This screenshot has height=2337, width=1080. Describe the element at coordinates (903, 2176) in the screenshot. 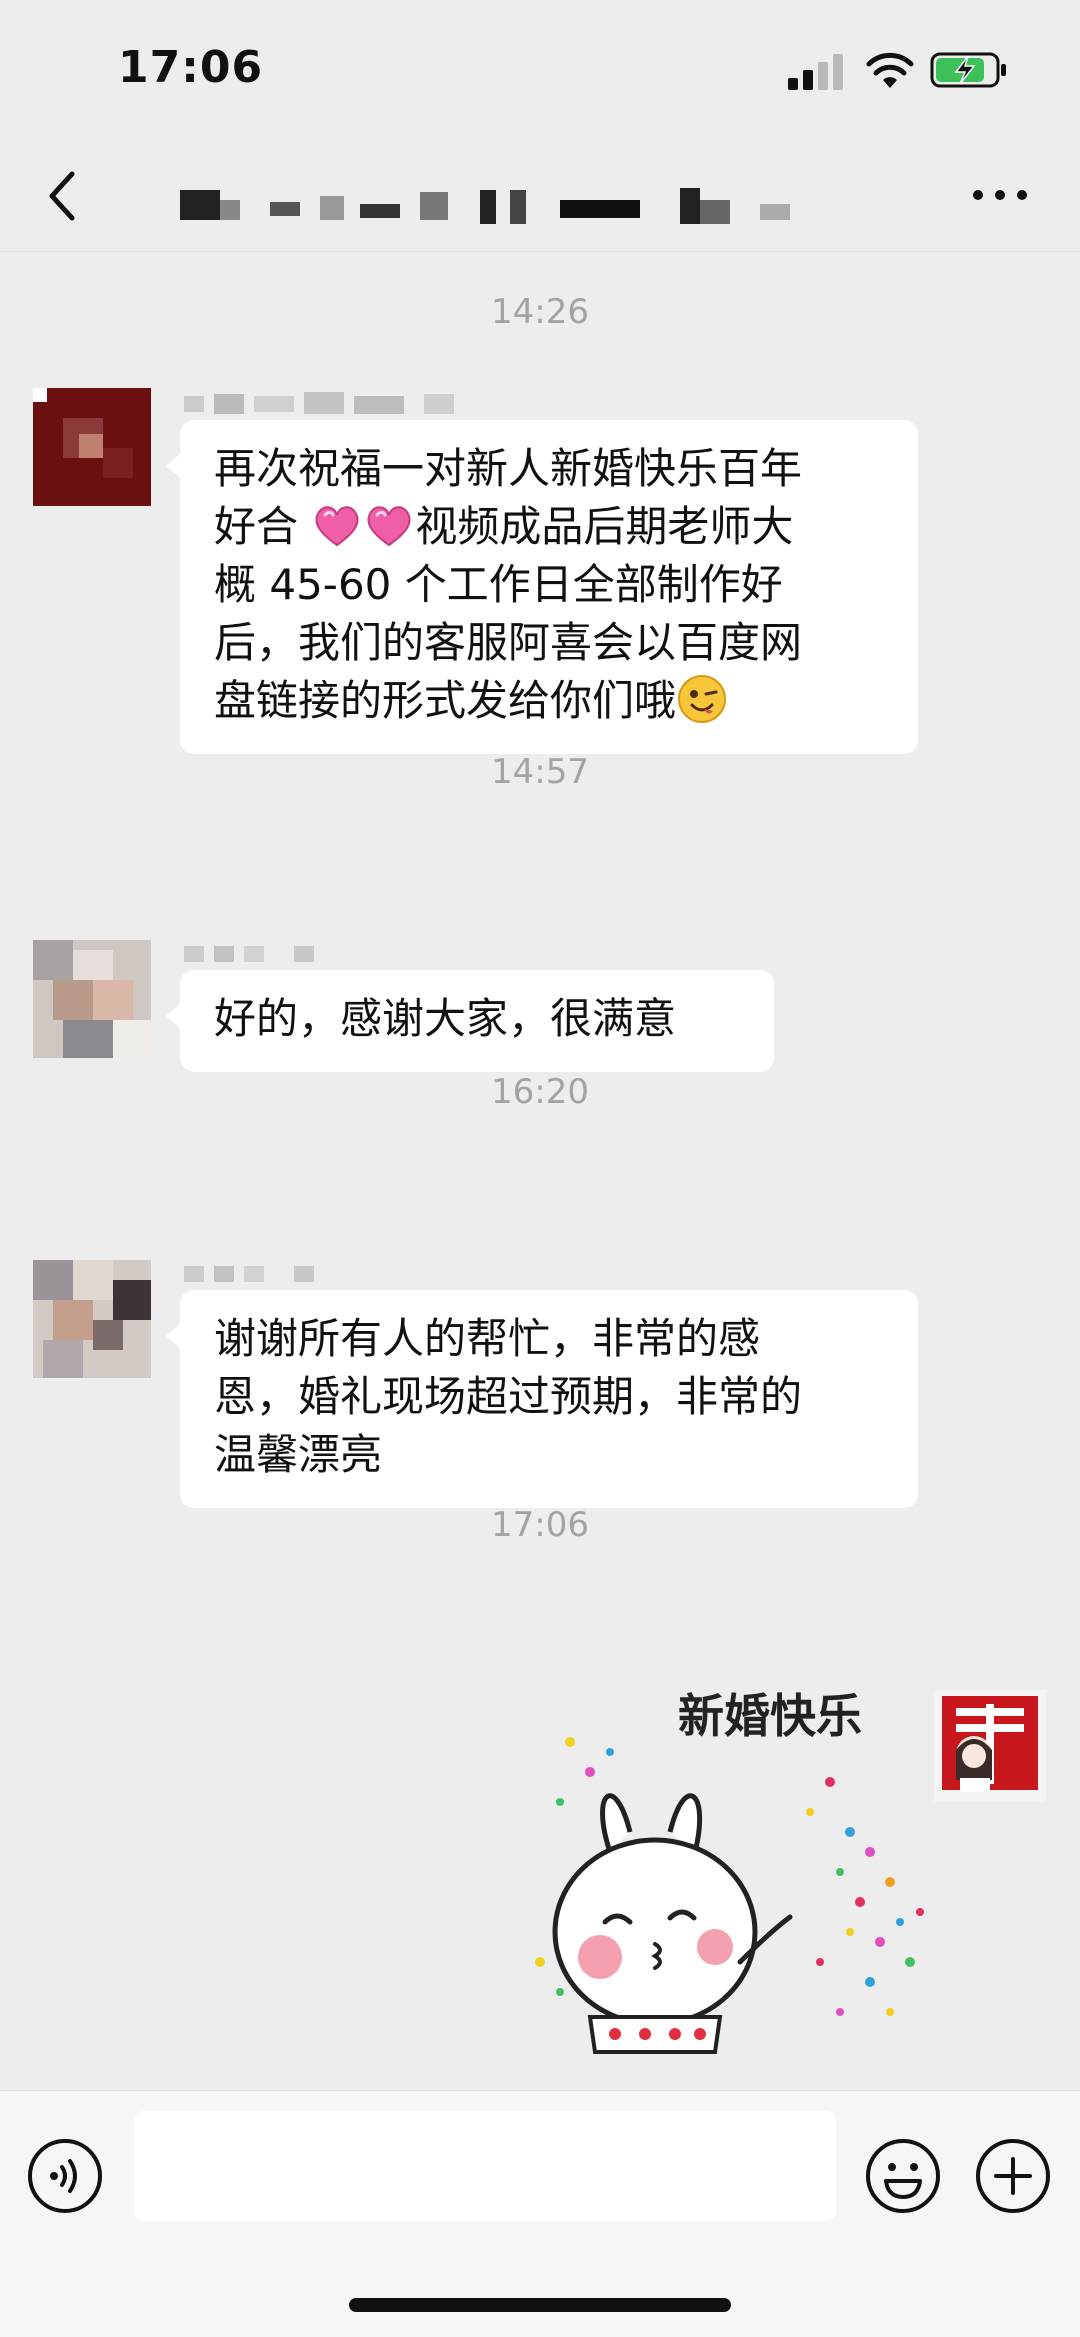

I see `emoji-icon` at that location.